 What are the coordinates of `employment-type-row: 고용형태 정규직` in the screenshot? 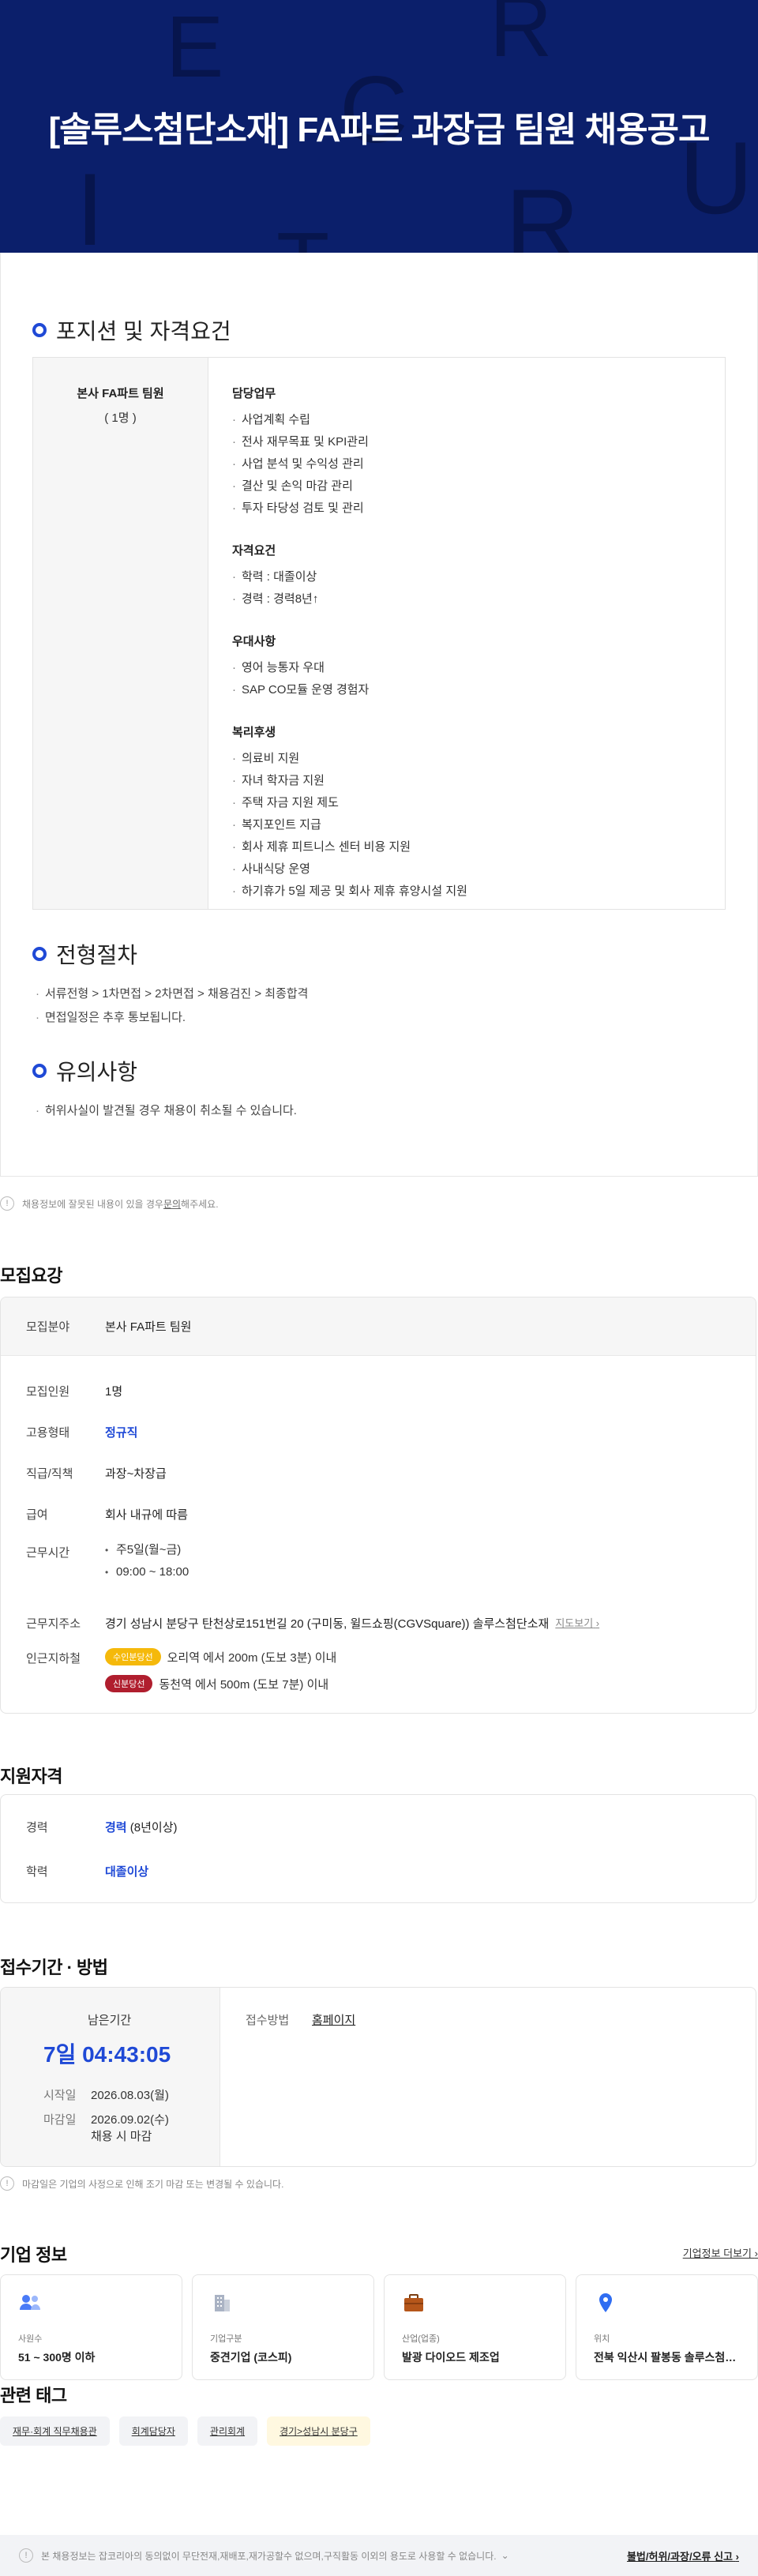 It's located at (378, 1432).